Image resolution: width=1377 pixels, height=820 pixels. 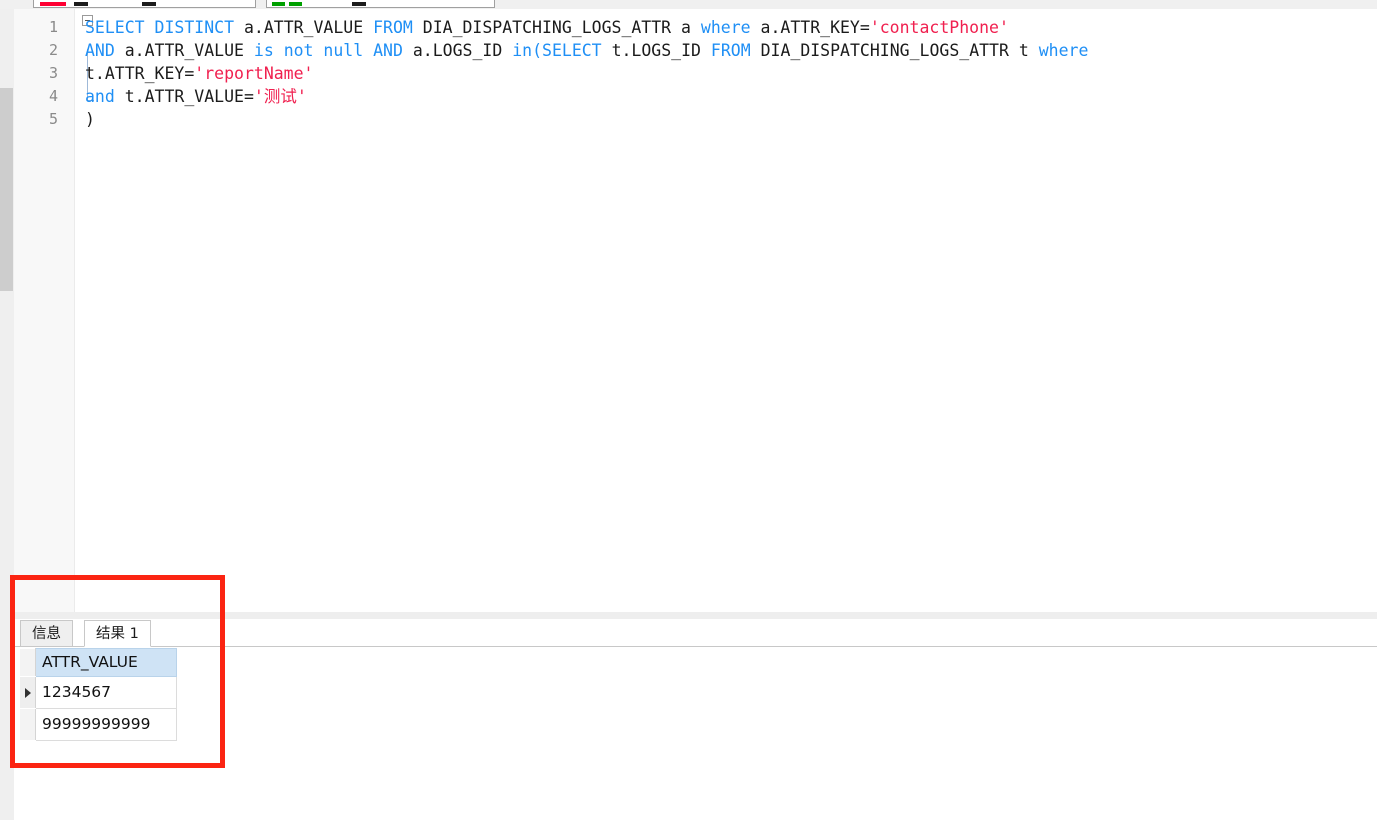 What do you see at coordinates (106, 692) in the screenshot?
I see `table-cell: 1234567` at bounding box center [106, 692].